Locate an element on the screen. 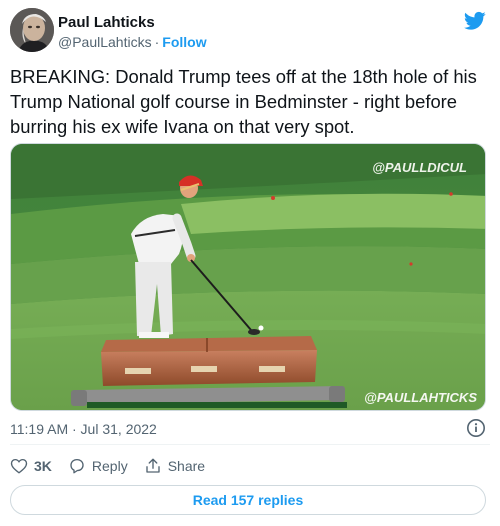  like-button: 3K is located at coordinates (31, 466).